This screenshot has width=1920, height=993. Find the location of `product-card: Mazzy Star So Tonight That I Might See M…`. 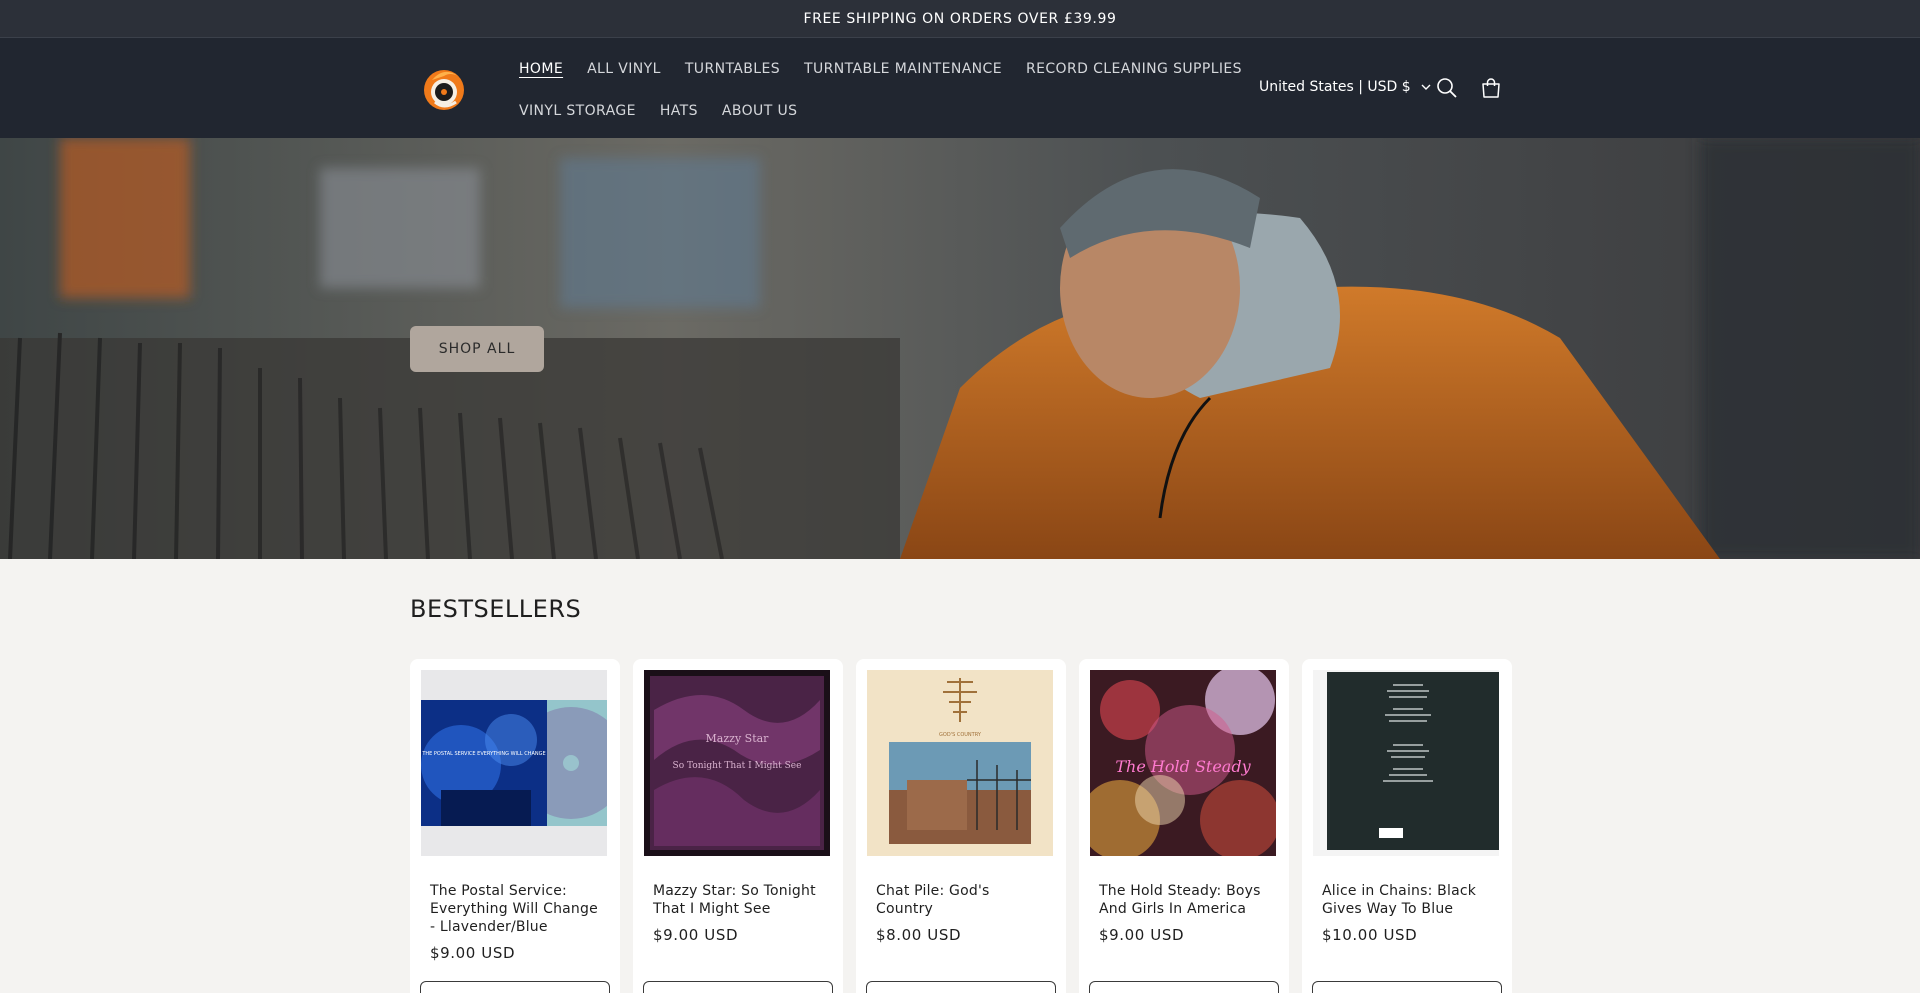

product-card: Mazzy Star So Tonight That I Might See M… is located at coordinates (738, 826).